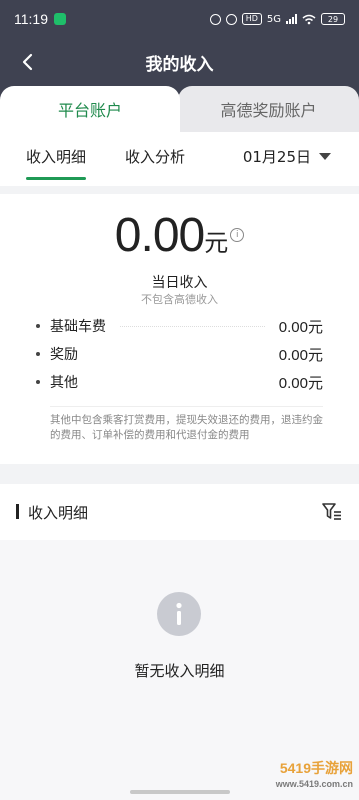 This screenshot has width=359, height=800. I want to click on network-type: 5G, so click(273, 19).